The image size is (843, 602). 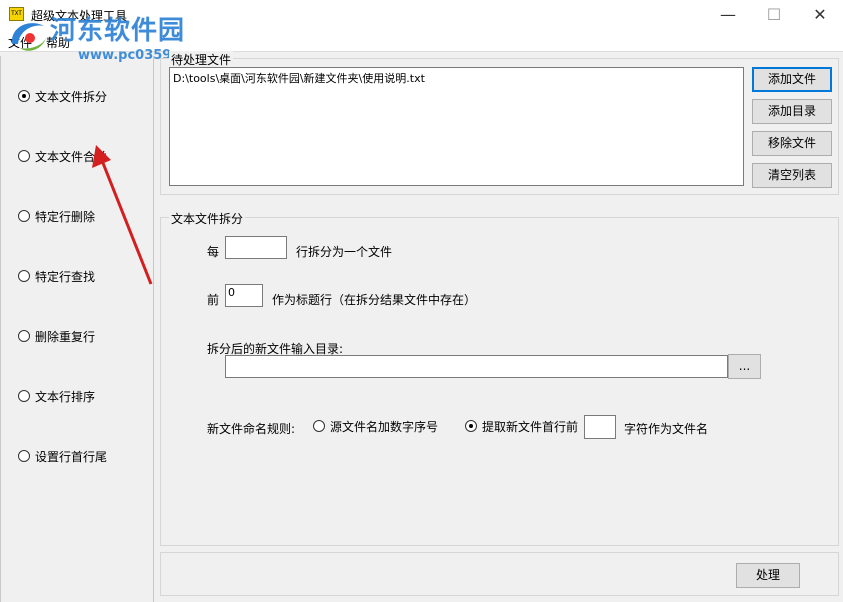 What do you see at coordinates (820, 15) in the screenshot?
I see `close-button: ✕` at bounding box center [820, 15].